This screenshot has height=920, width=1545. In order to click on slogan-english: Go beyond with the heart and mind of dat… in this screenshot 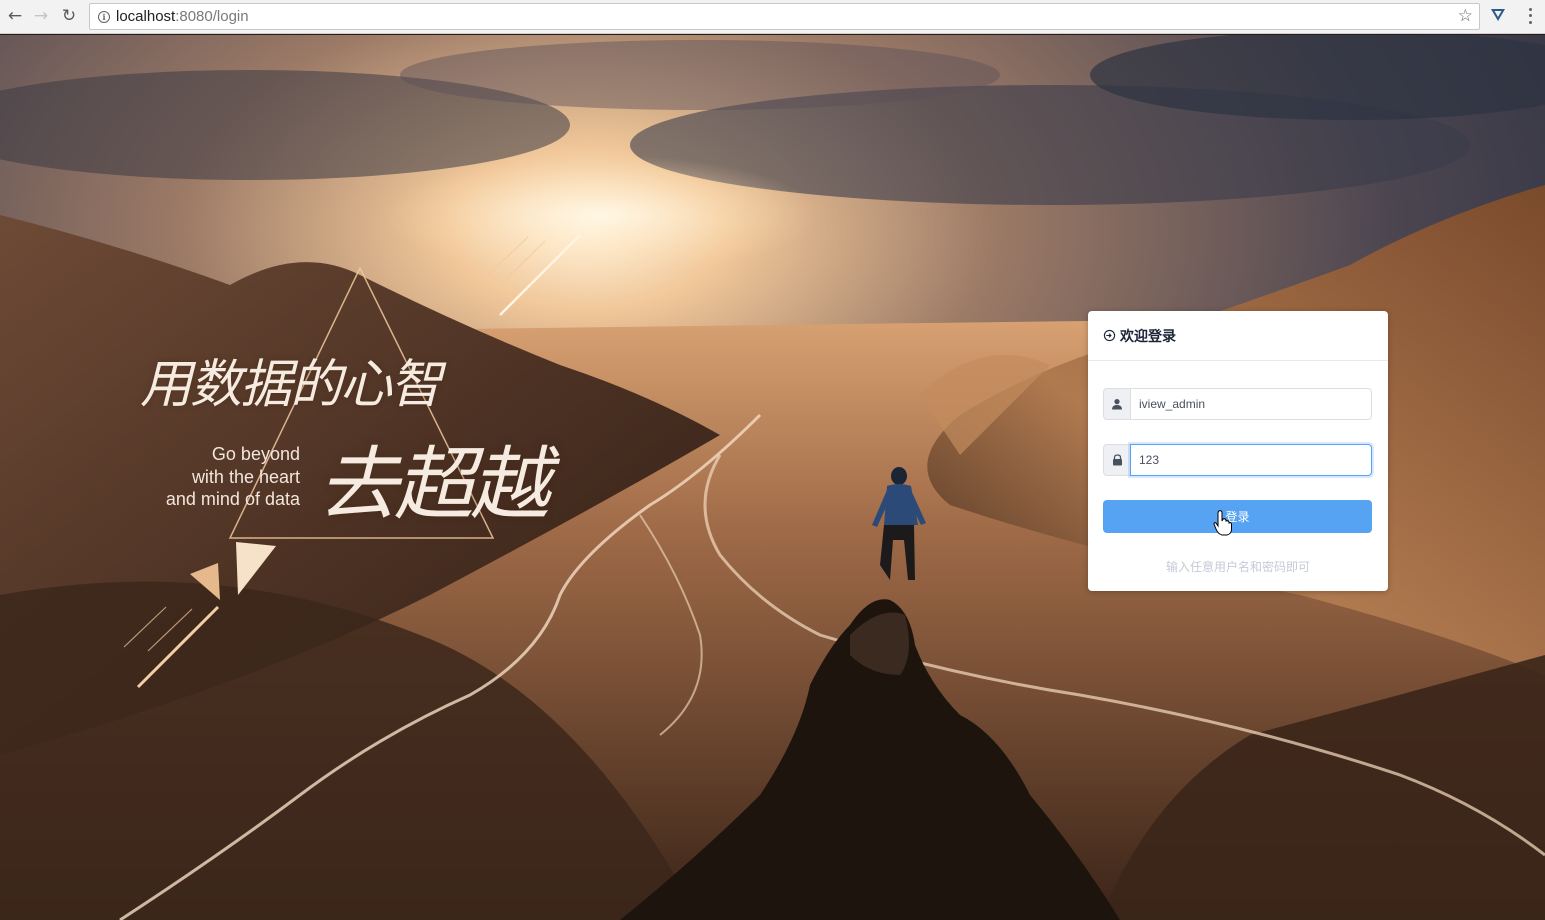, I will do `click(220, 477)`.